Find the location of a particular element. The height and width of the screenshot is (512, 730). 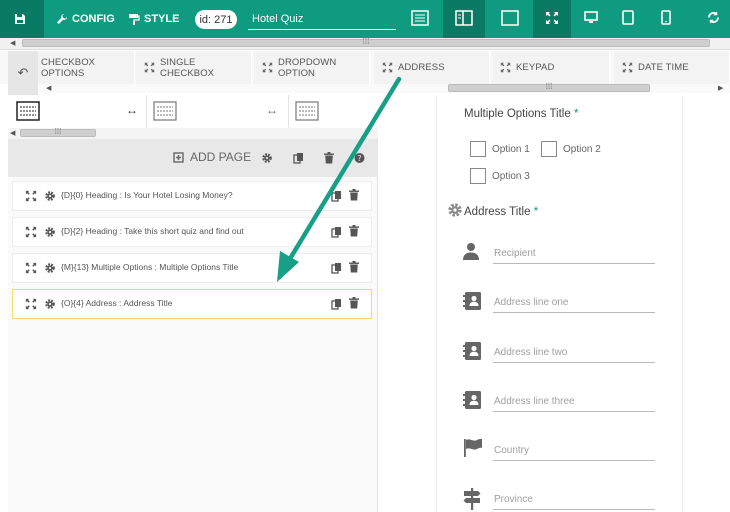

undo-button: ↶ is located at coordinates (23, 73).